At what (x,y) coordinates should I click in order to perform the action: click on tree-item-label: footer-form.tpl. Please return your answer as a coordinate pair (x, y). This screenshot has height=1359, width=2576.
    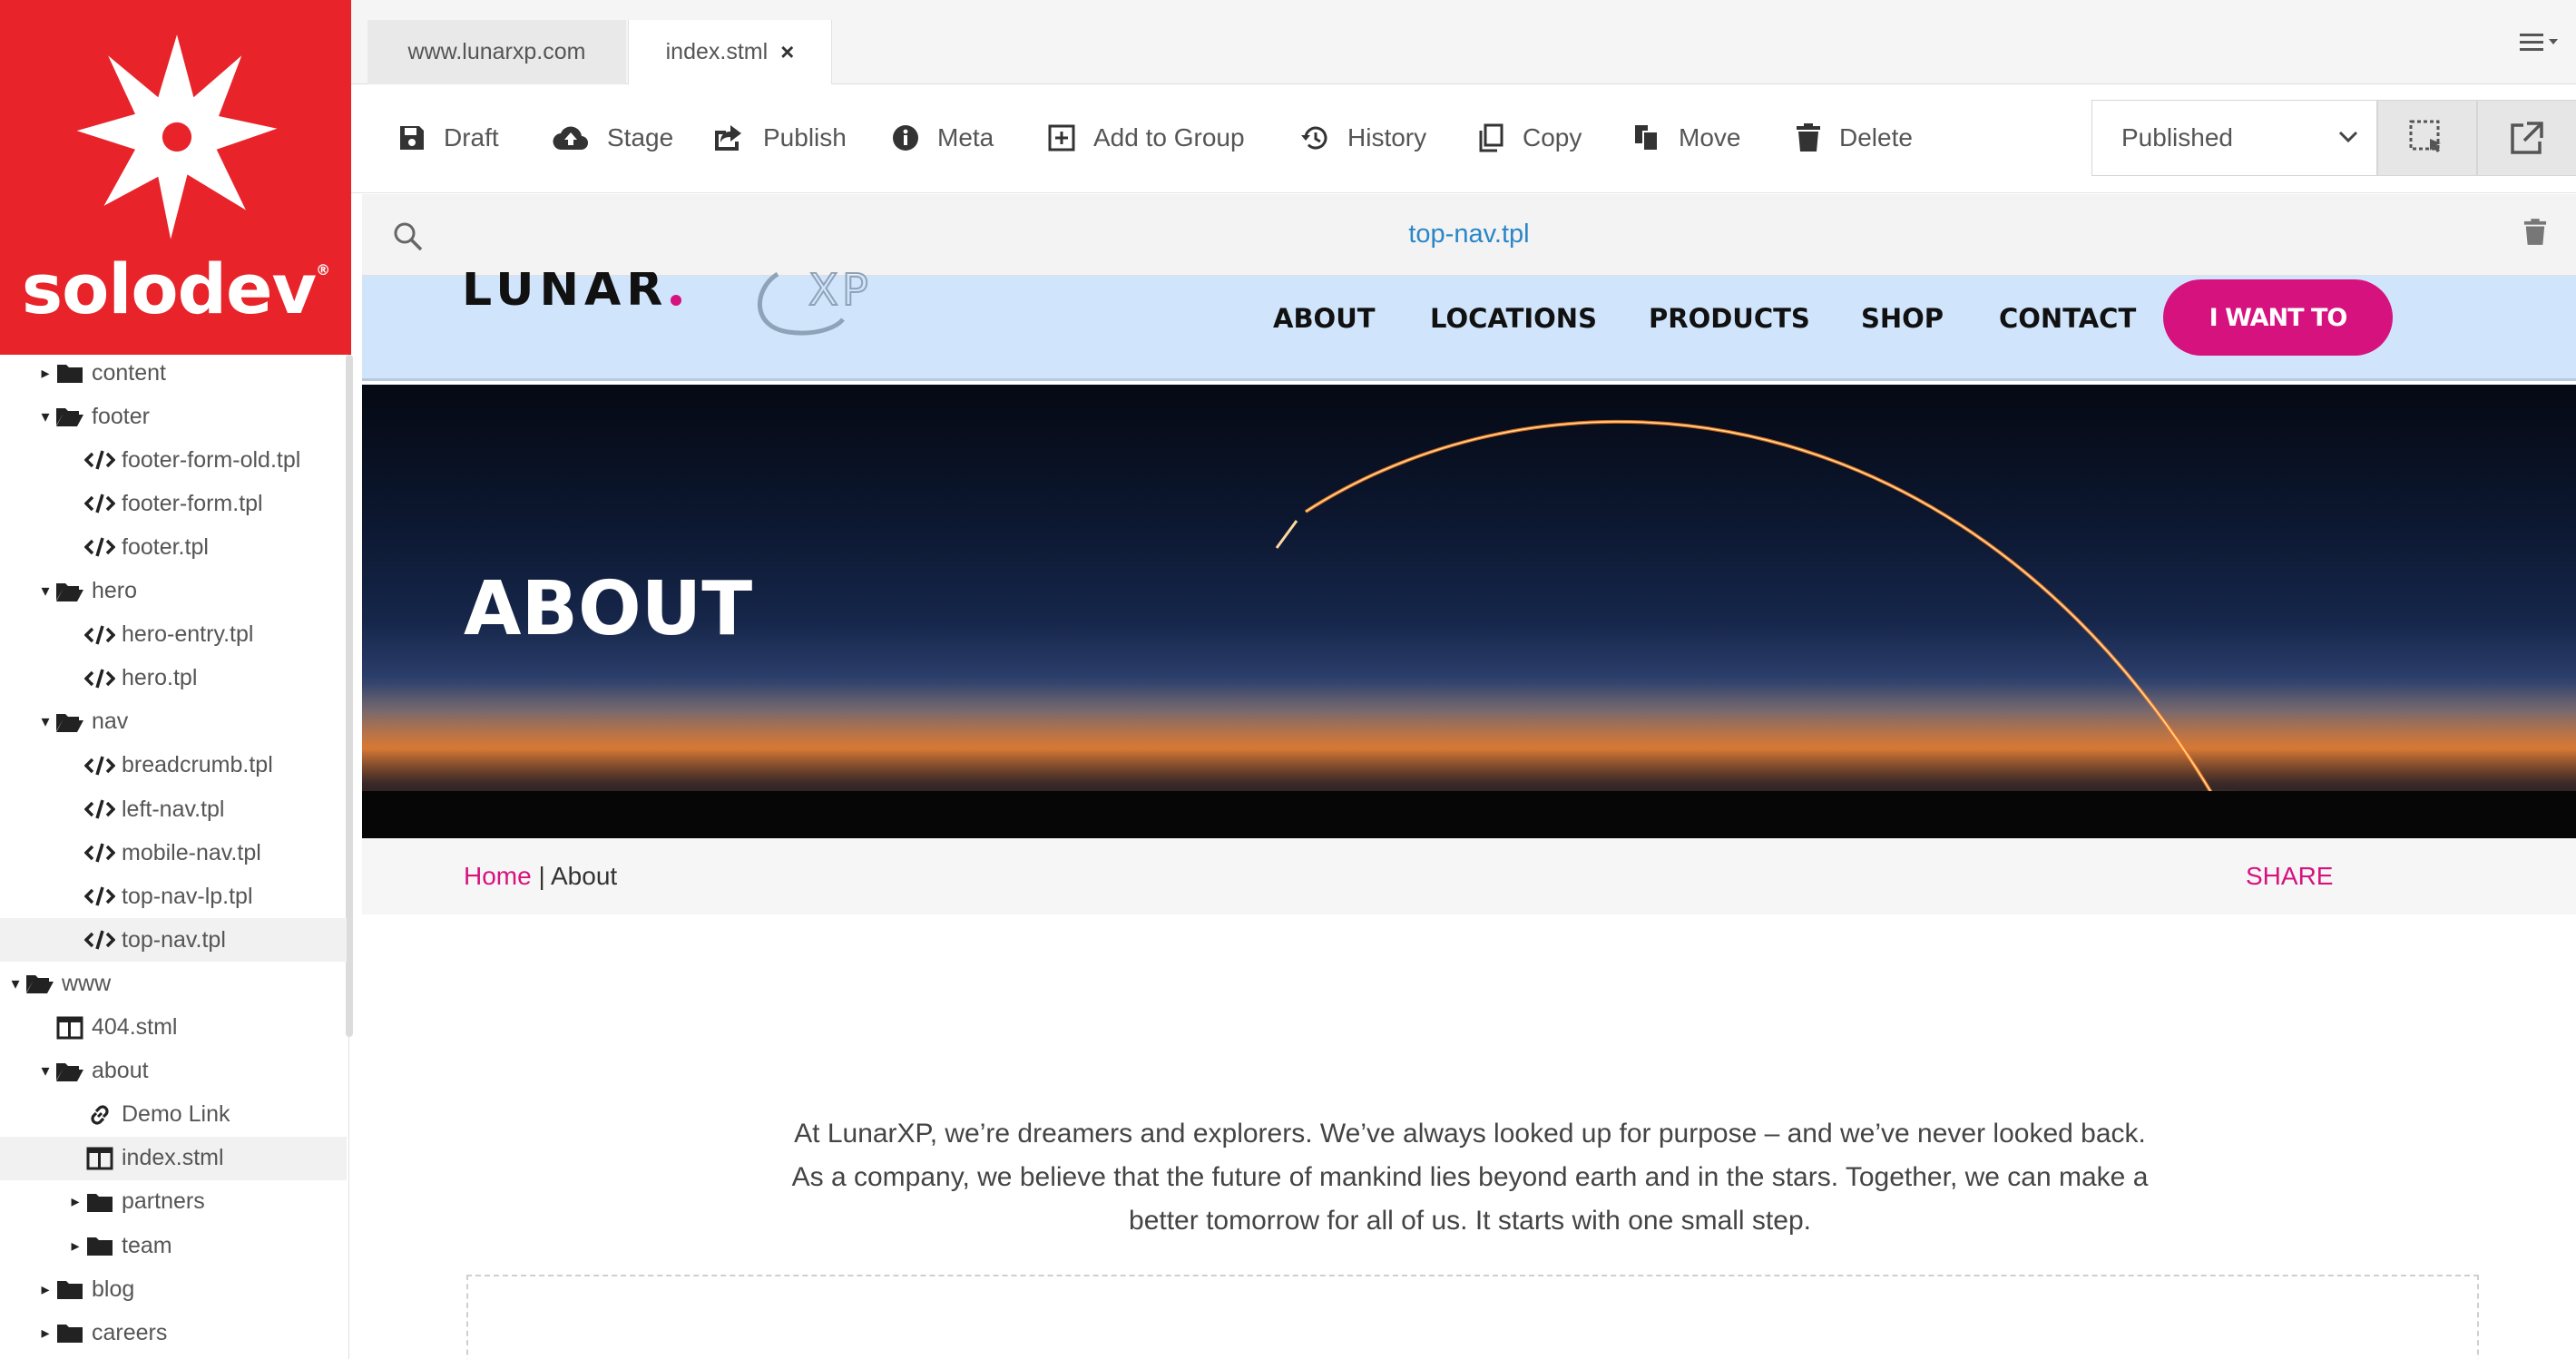
    Looking at the image, I should click on (192, 503).